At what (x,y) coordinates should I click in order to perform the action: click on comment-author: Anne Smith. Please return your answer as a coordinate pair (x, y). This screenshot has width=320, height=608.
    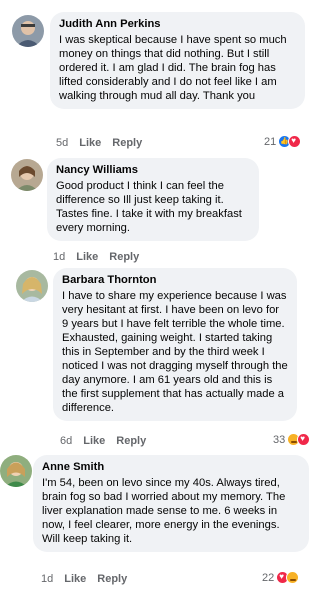
    Looking at the image, I should click on (171, 467).